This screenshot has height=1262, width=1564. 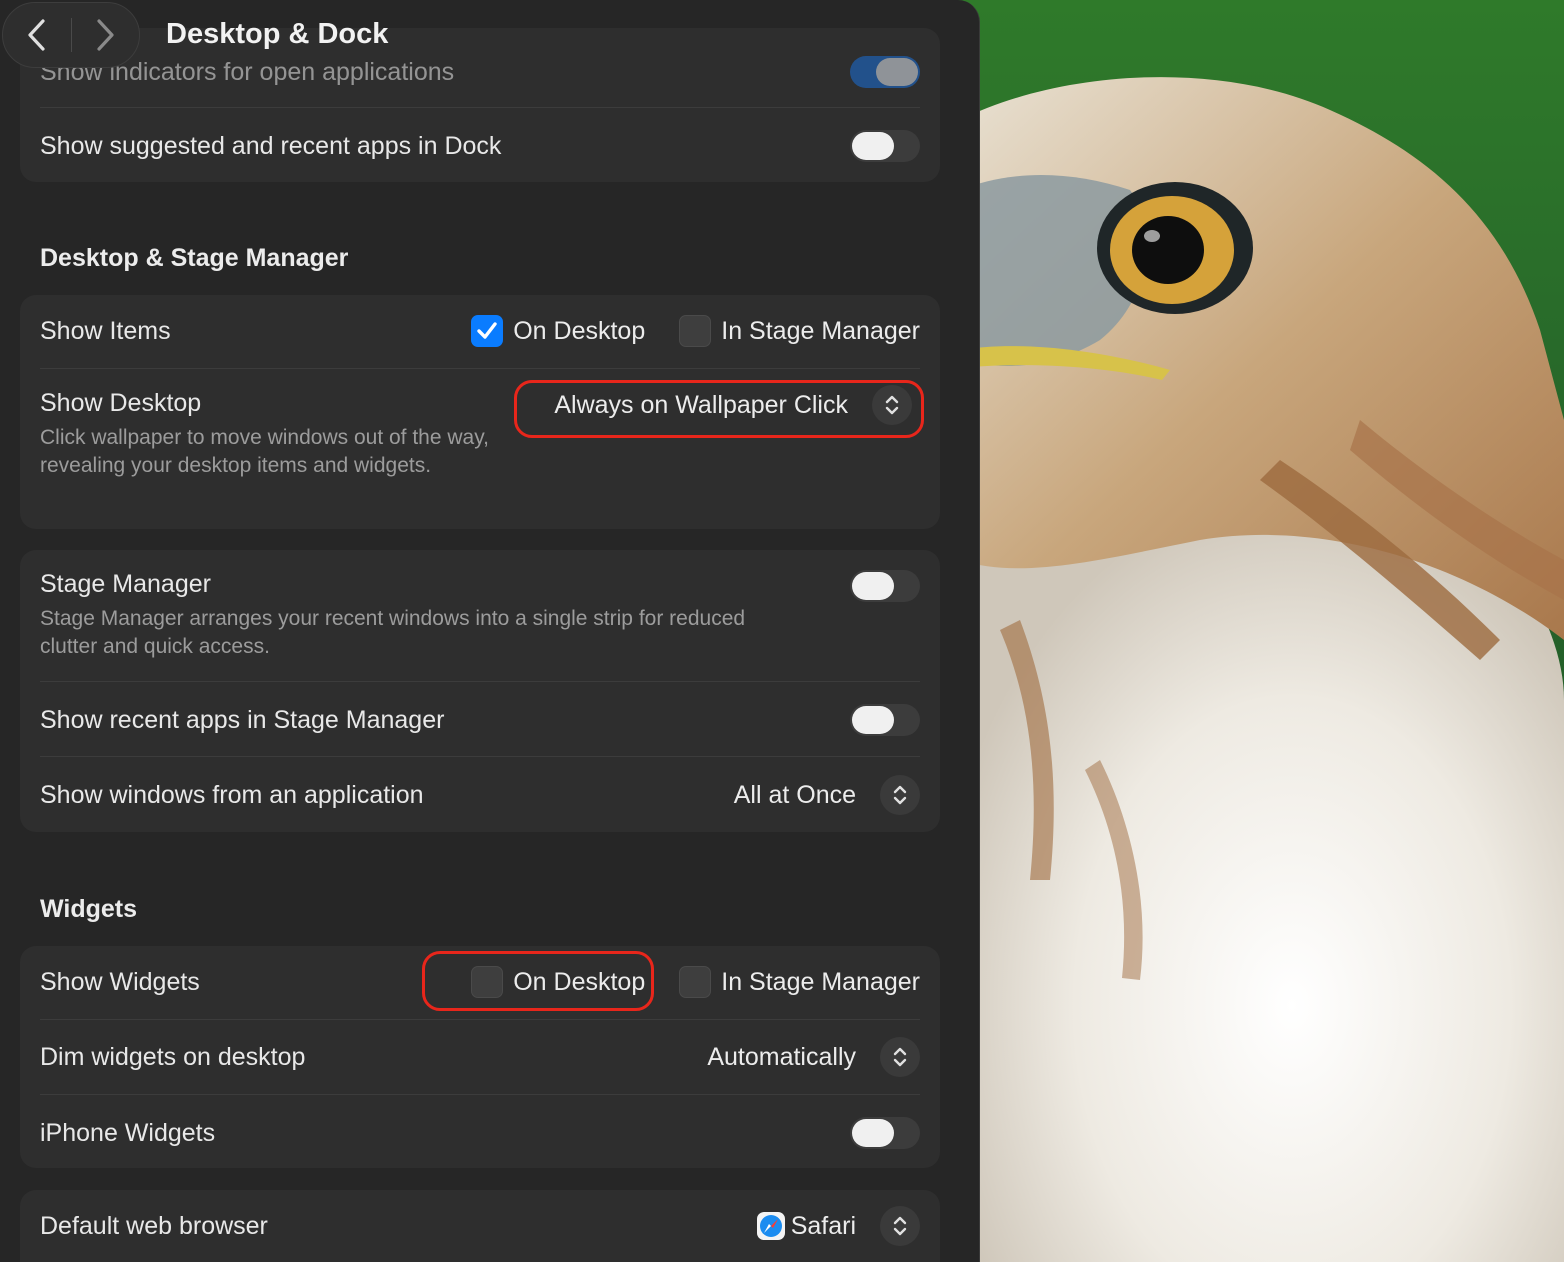 I want to click on show-windows-popup: All at Once, so click(x=827, y=795).